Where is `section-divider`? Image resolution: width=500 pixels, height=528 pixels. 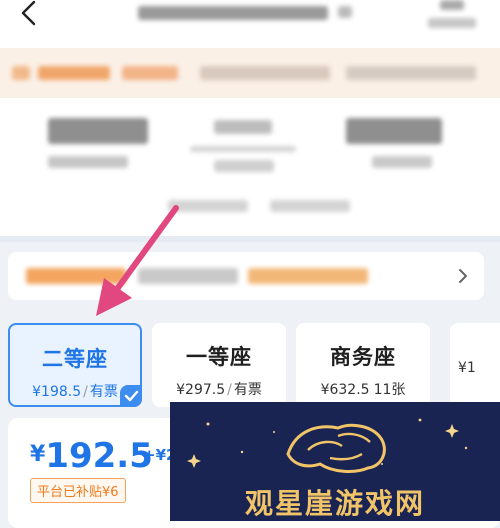
section-divider is located at coordinates (250, 239).